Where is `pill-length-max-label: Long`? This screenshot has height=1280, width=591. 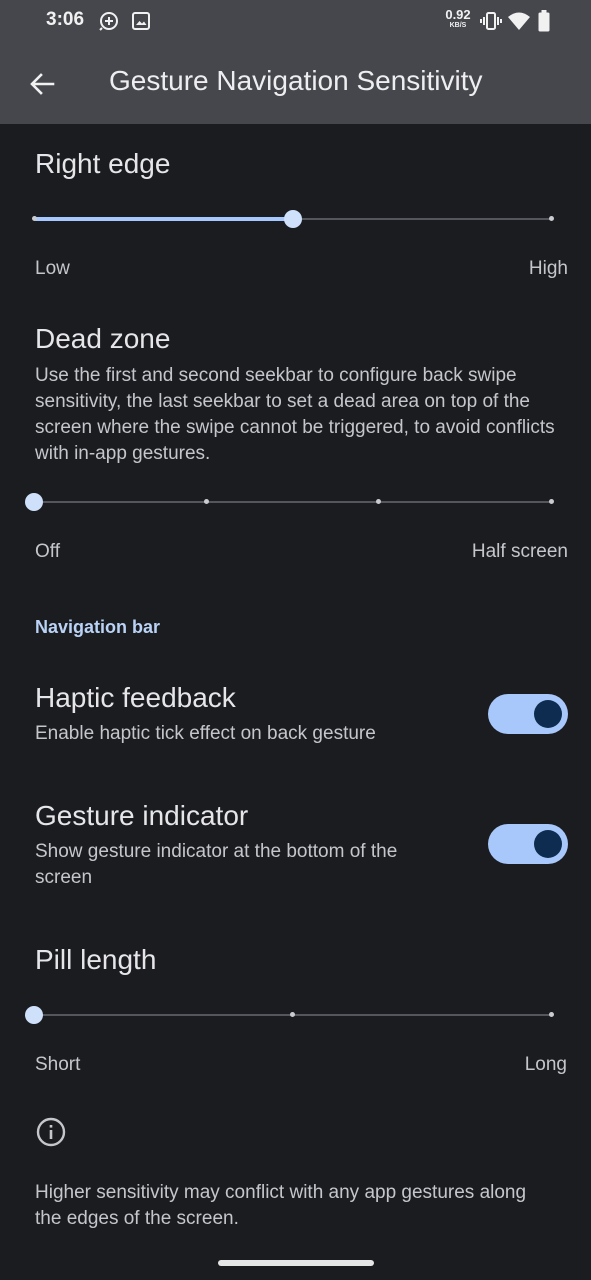
pill-length-max-label: Long is located at coordinates (545, 1064).